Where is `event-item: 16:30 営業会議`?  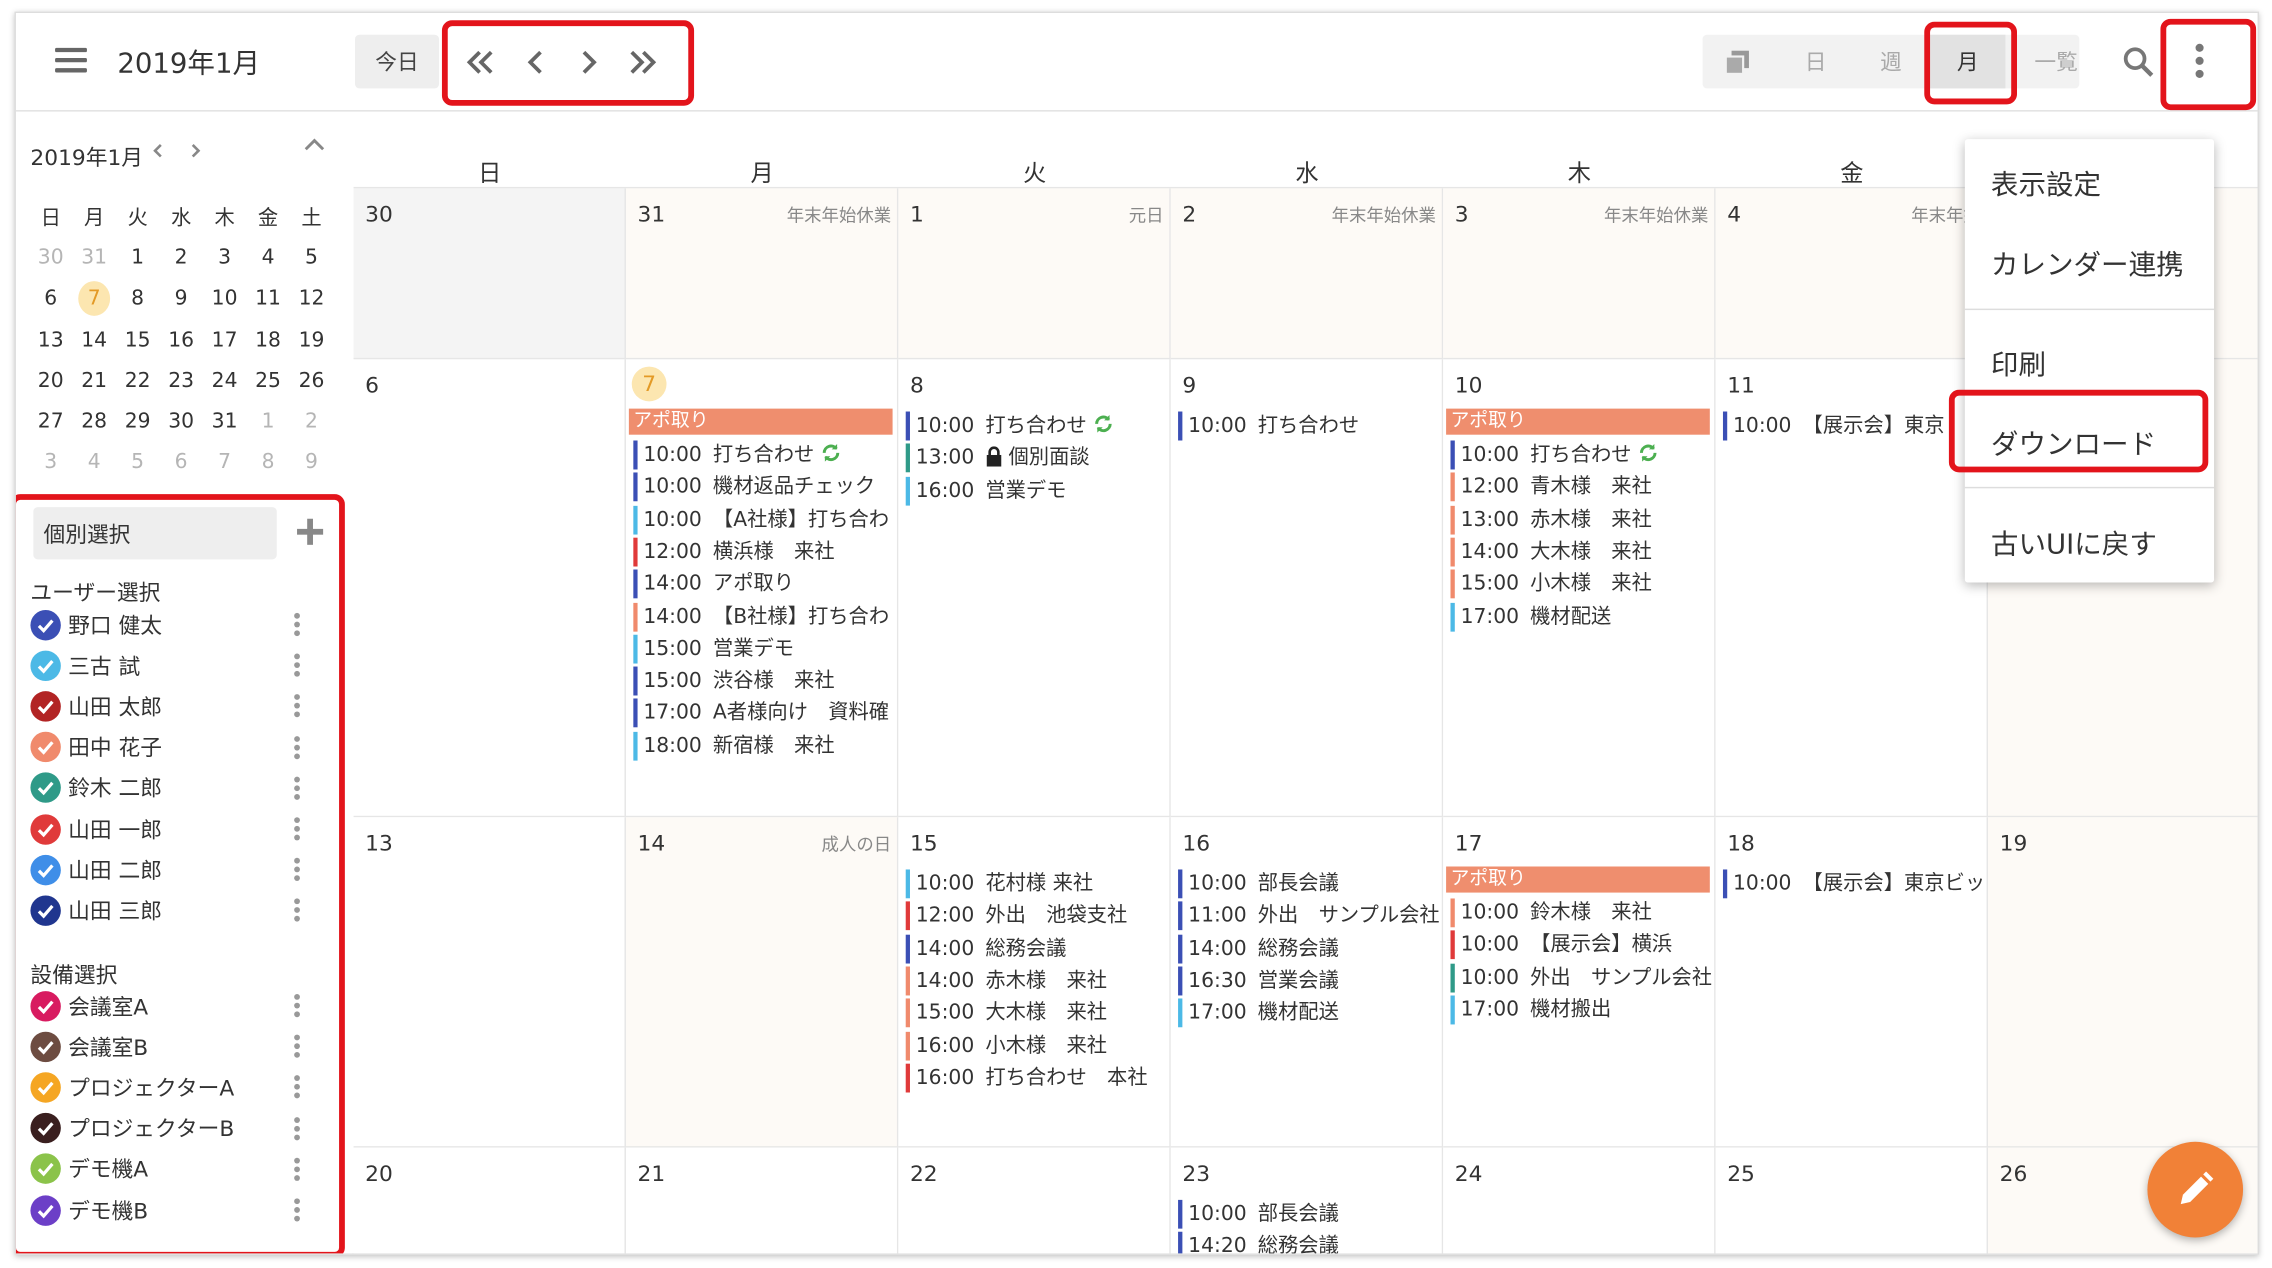 event-item: 16:30 営業会議 is located at coordinates (1308, 981).